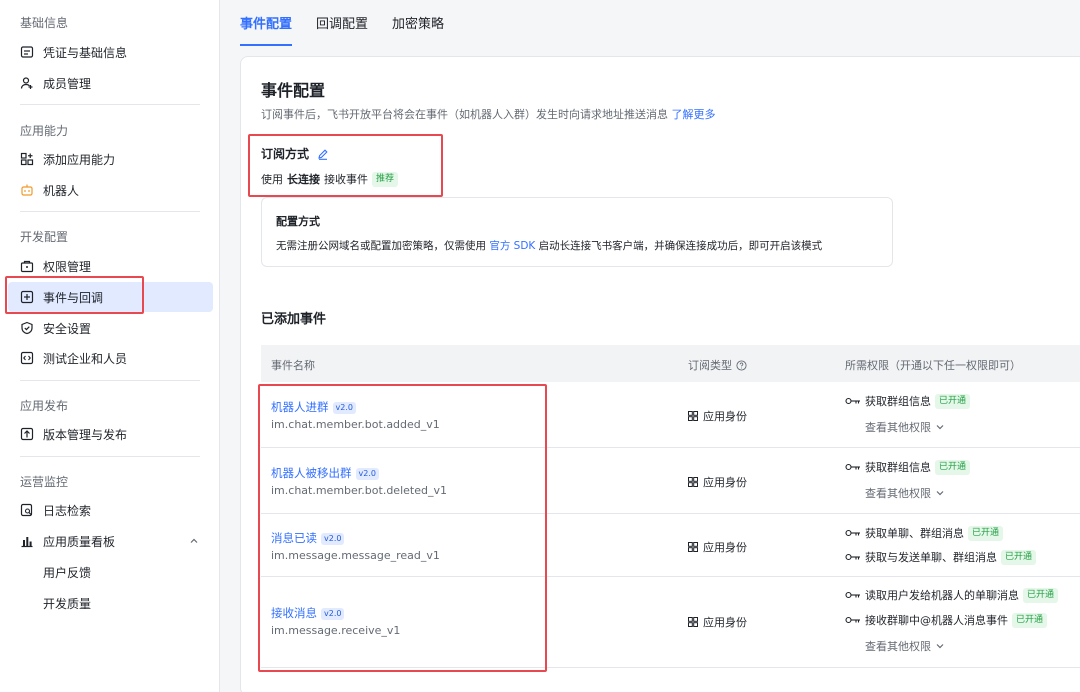 This screenshot has width=1080, height=692. What do you see at coordinates (110, 434) in the screenshot?
I see `sidebar-item-publish: 版本管理与发布` at bounding box center [110, 434].